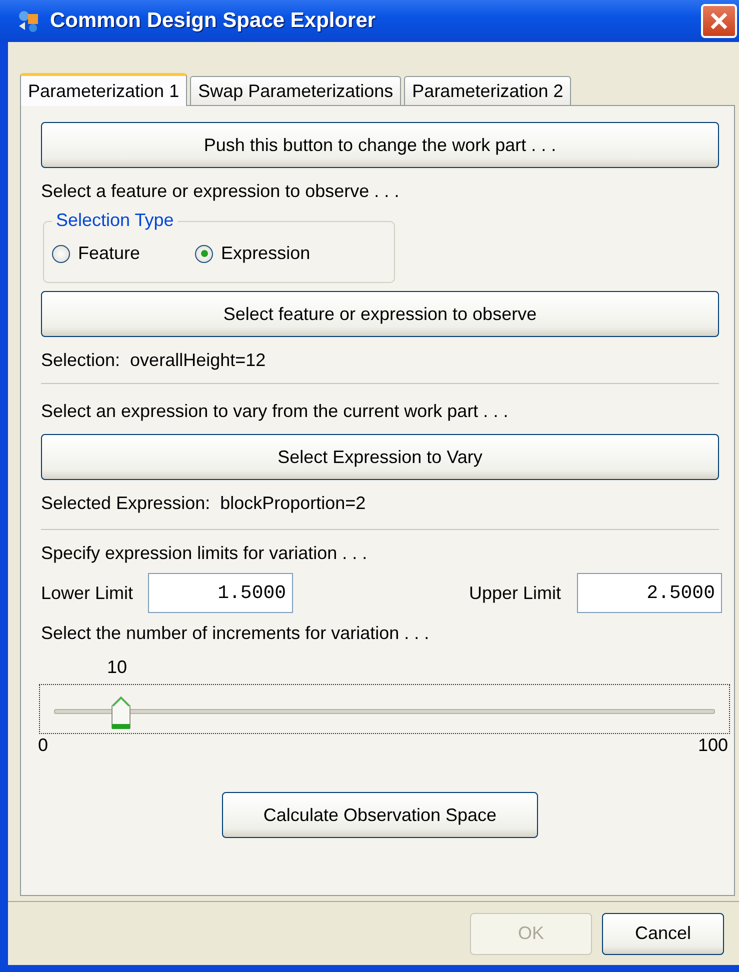 This screenshot has width=739, height=972. I want to click on select-observe-button: Select feature or expression to observe, so click(380, 314).